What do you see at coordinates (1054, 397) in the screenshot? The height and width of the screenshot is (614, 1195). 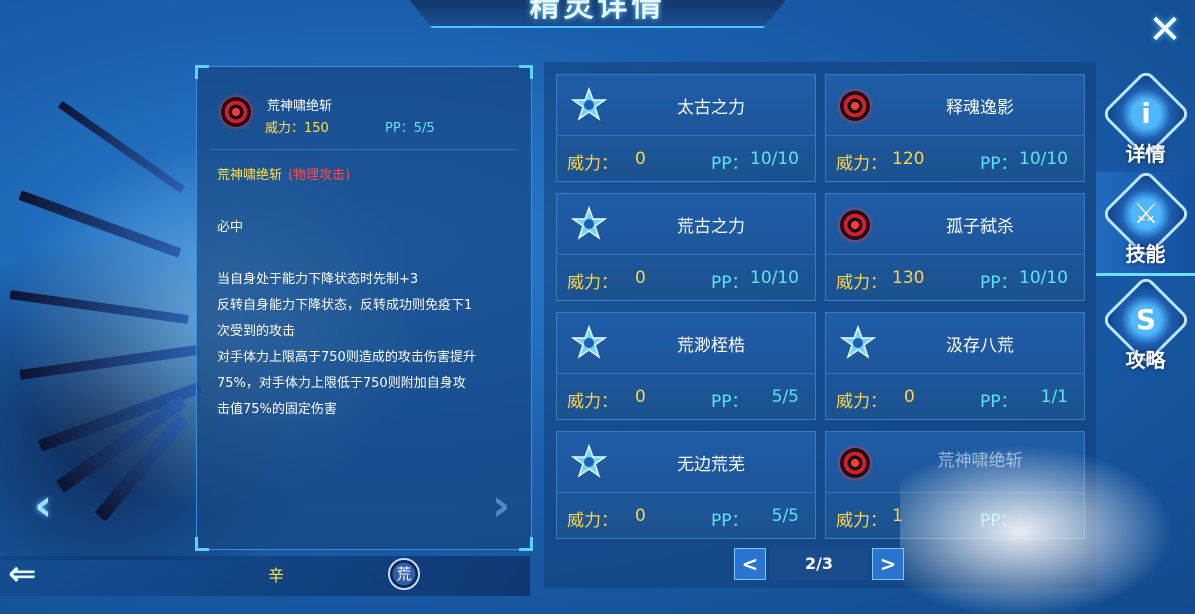 I see `pp-value: 1/1` at bounding box center [1054, 397].